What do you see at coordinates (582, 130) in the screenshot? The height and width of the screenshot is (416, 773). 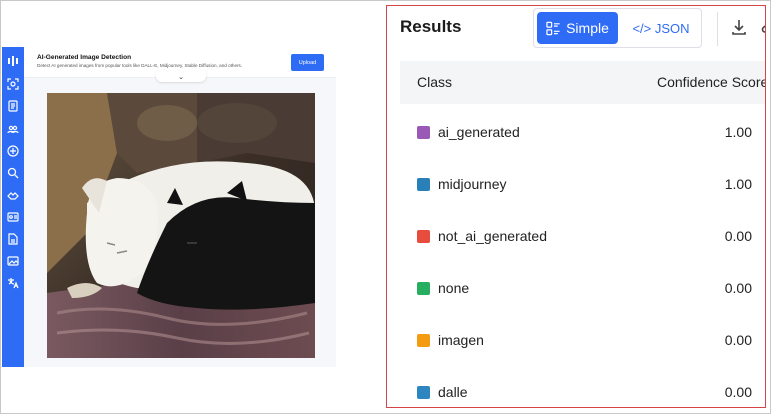 I see `table-row: ai_generated 1.00` at bounding box center [582, 130].